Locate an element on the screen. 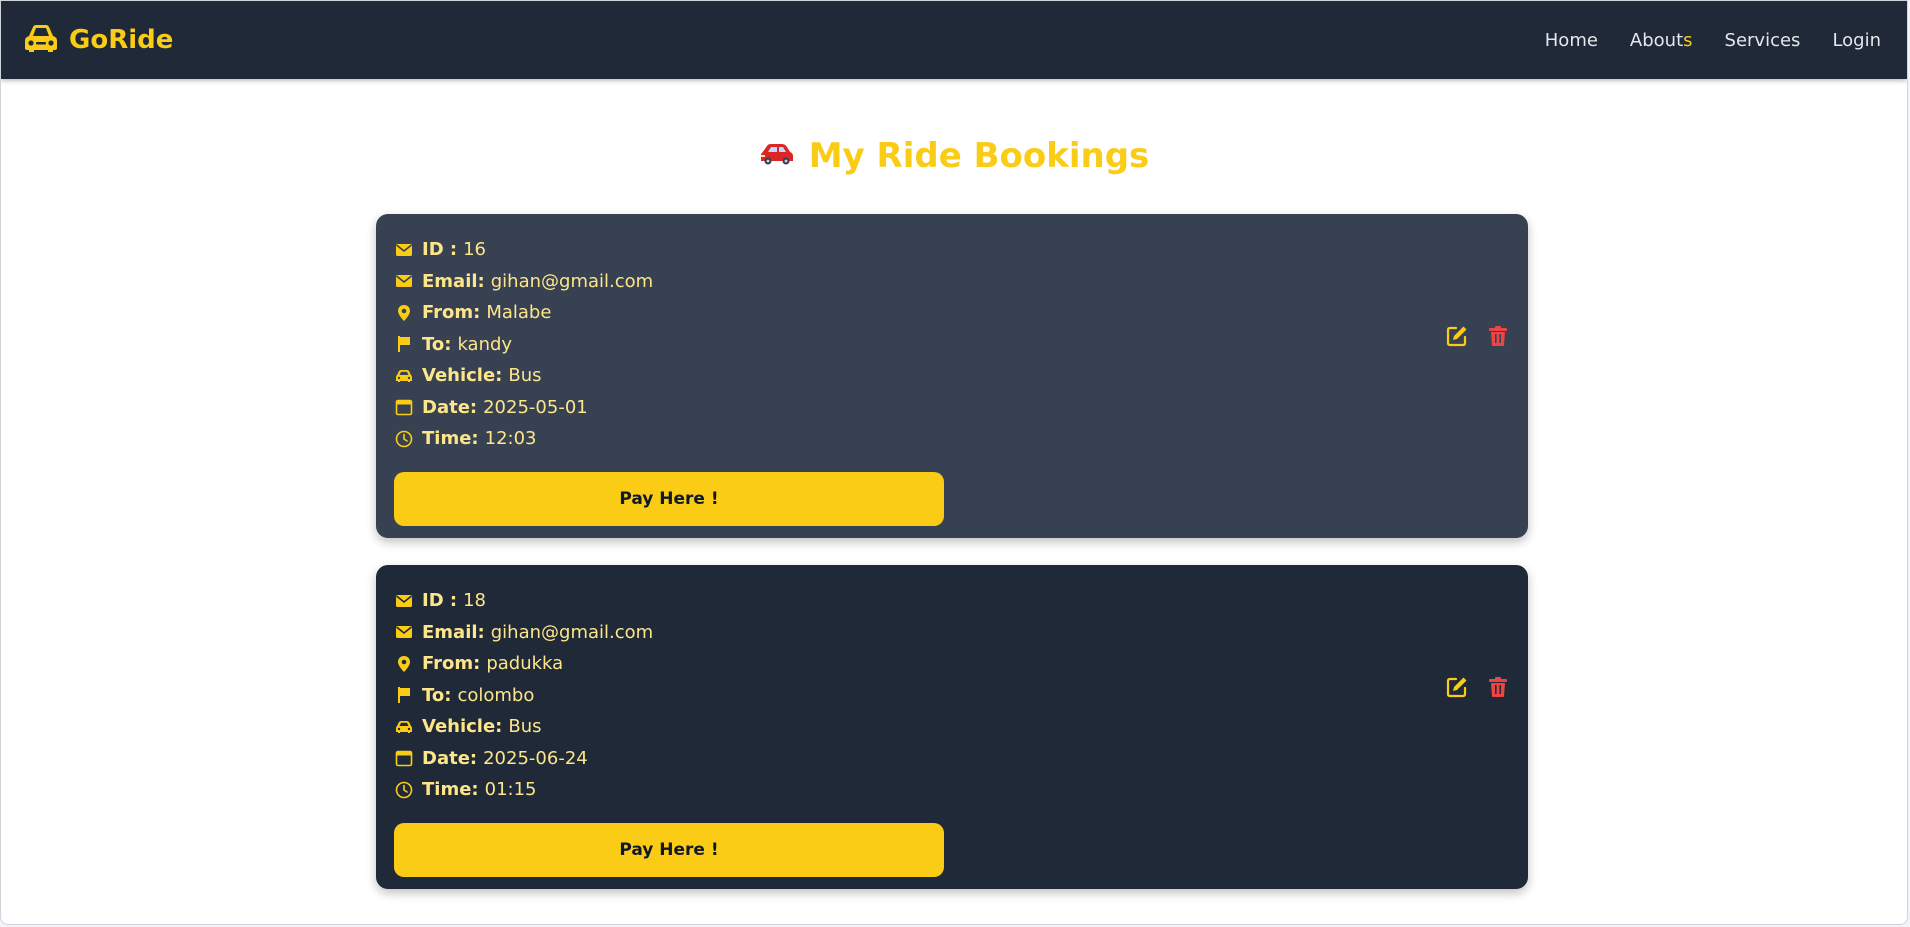 The height and width of the screenshot is (927, 1910). nav-link-login: Login is located at coordinates (1856, 40).